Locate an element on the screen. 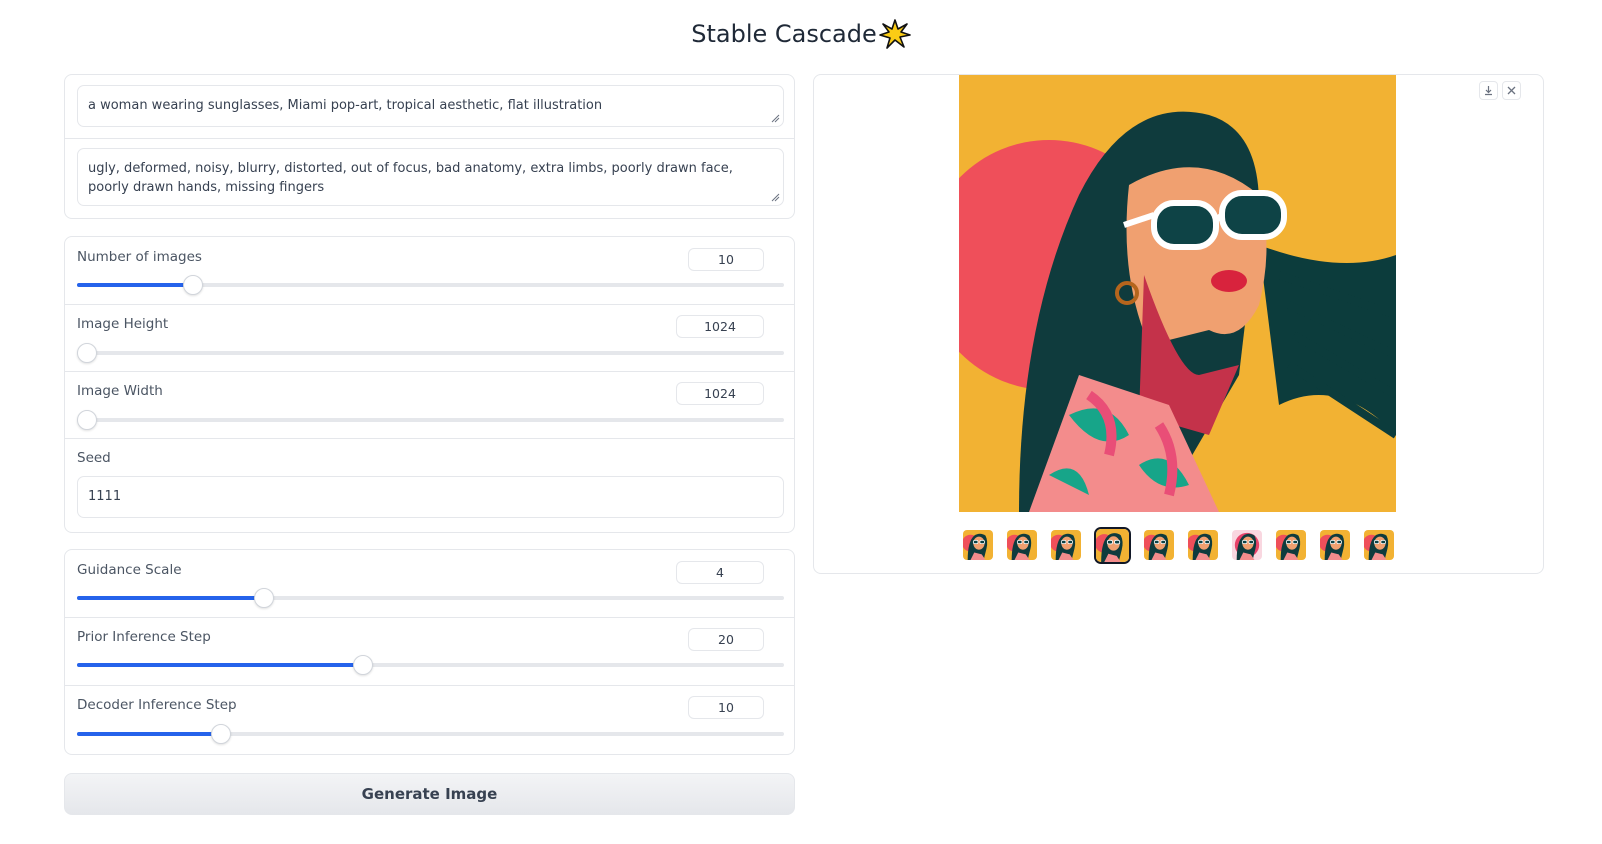 The height and width of the screenshot is (844, 1602). prior-steps-row: Prior Inference Step 20 is located at coordinates (429, 651).